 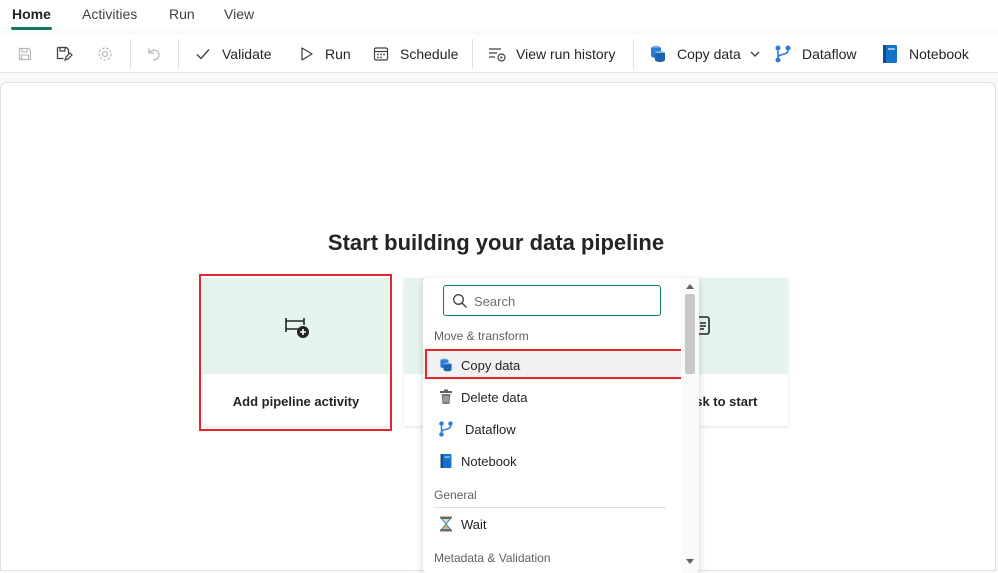 I want to click on ribbon-tabs: Home Activities Run View, so click(x=499, y=15).